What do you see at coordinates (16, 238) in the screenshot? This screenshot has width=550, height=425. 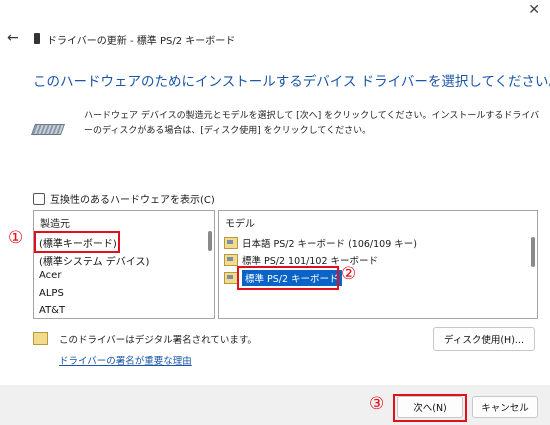 I see `annotation-step-1: ①` at bounding box center [16, 238].